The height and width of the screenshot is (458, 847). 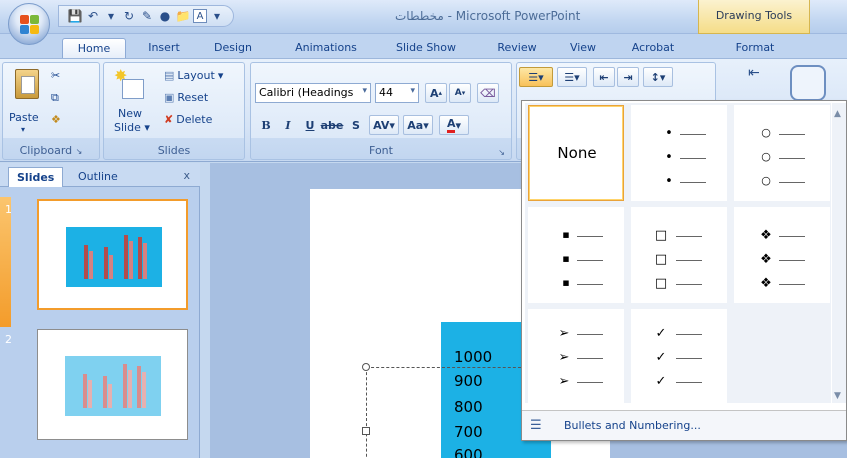 I want to click on text-direction-icon: ⇤, so click(x=757, y=78).